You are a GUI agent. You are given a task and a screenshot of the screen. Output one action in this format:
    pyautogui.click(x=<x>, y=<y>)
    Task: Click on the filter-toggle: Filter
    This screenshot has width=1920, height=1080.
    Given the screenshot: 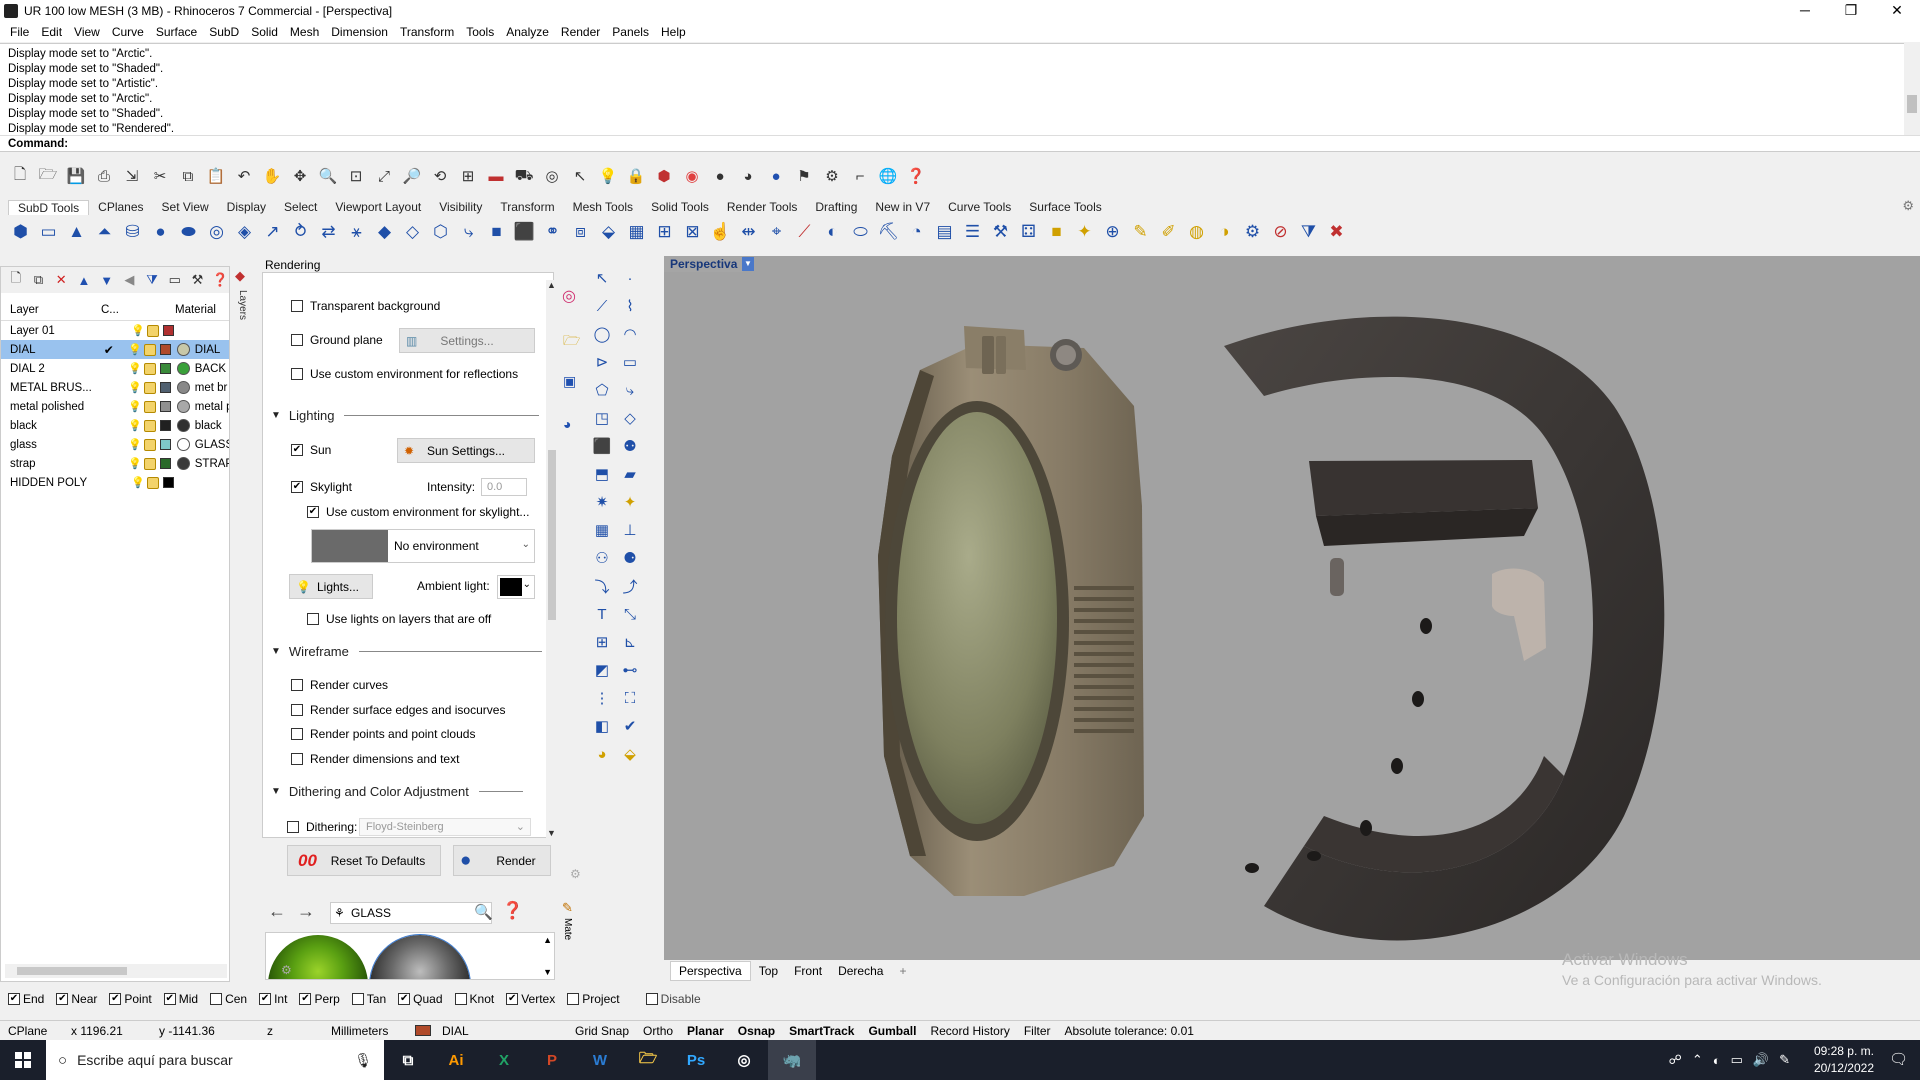 What is the action you would take?
    pyautogui.click(x=1037, y=1031)
    